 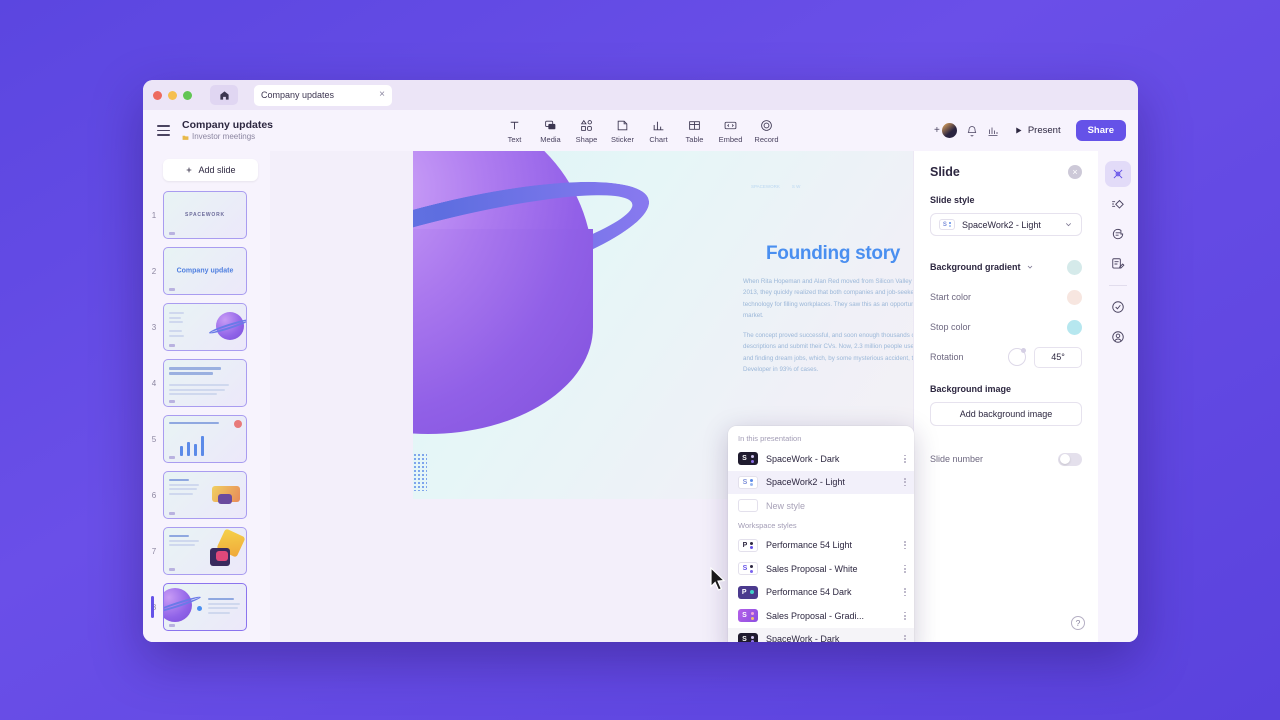 I want to click on slide-number: 4, so click(x=154, y=383).